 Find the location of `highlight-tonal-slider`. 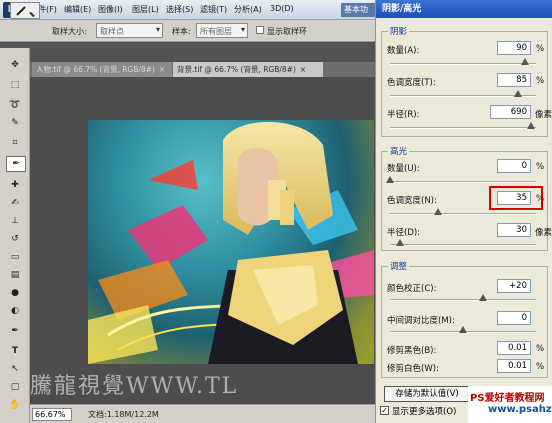

highlight-tonal-slider is located at coordinates (463, 214).